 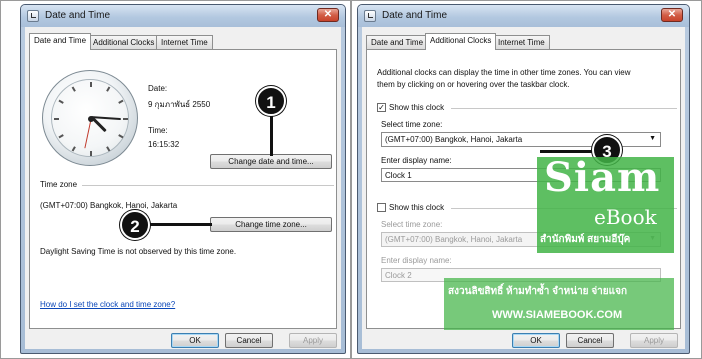 What do you see at coordinates (249, 340) in the screenshot?
I see `left-cancel-button: Cancel` at bounding box center [249, 340].